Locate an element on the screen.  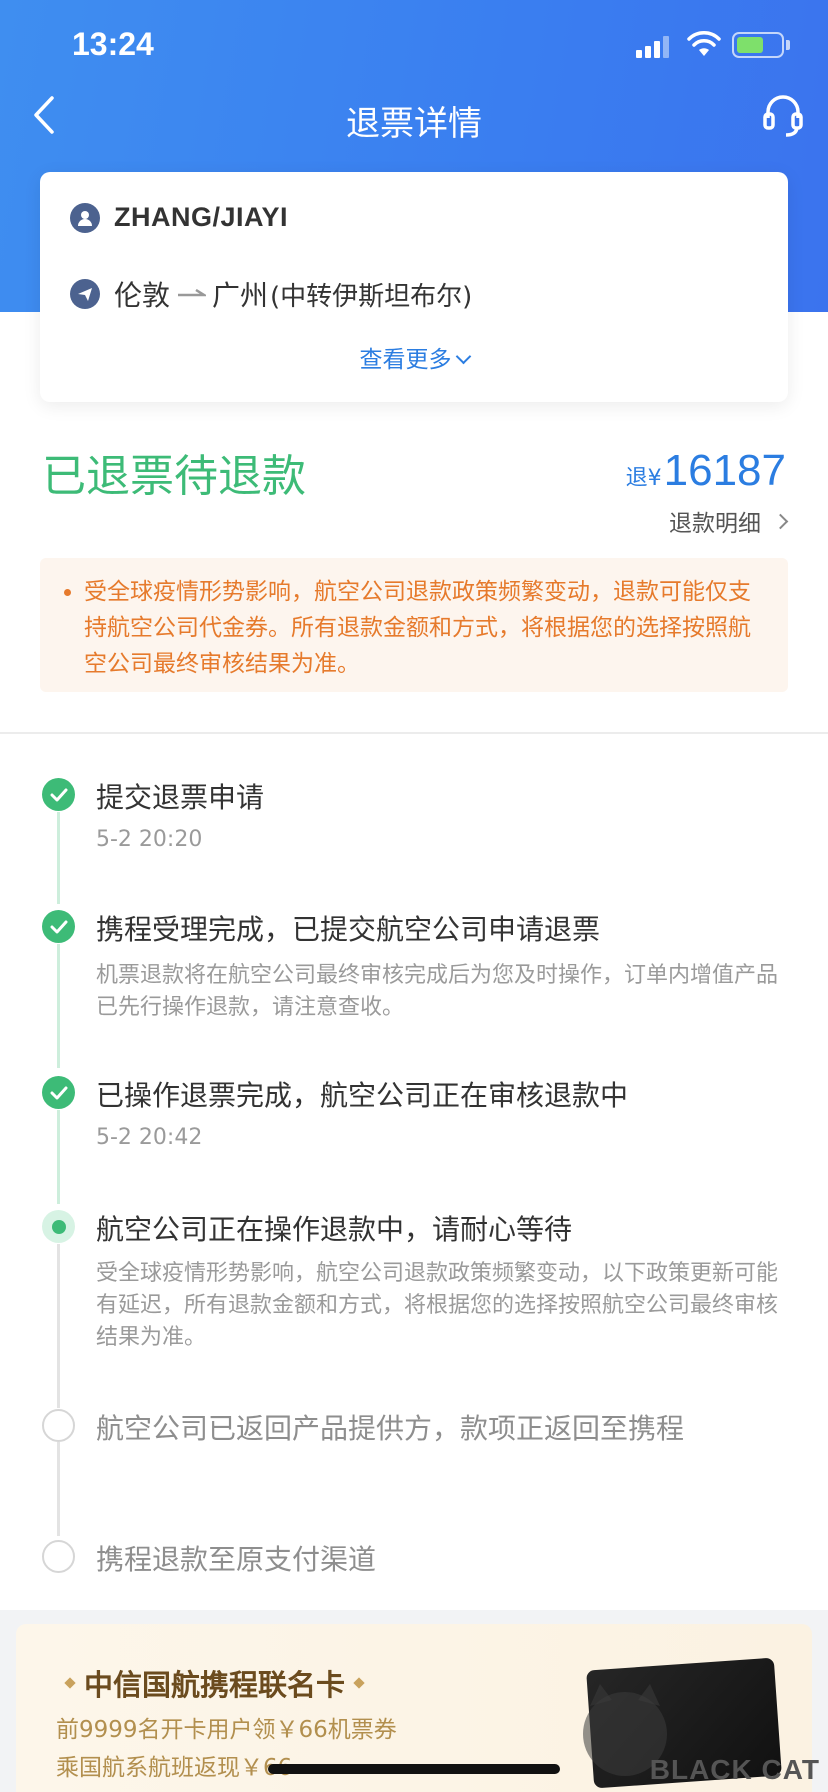
passenger-row: ZHANG/JIAYI is located at coordinates (179, 217).